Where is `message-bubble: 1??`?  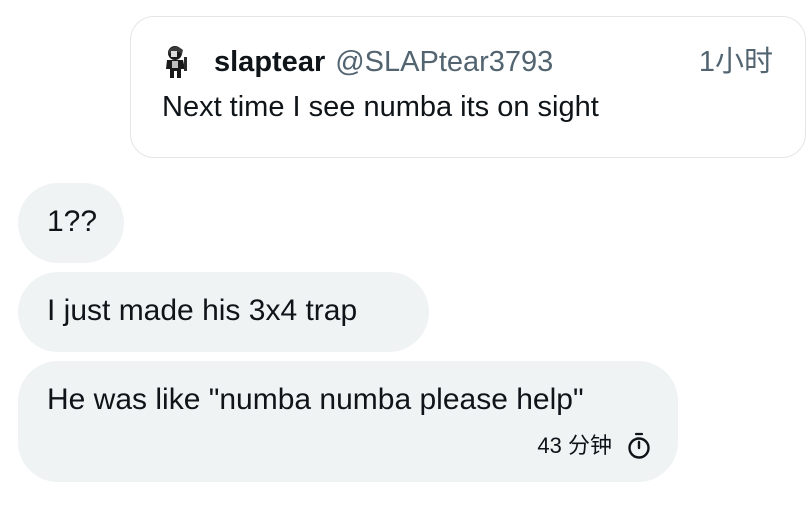 message-bubble: 1?? is located at coordinates (71, 223).